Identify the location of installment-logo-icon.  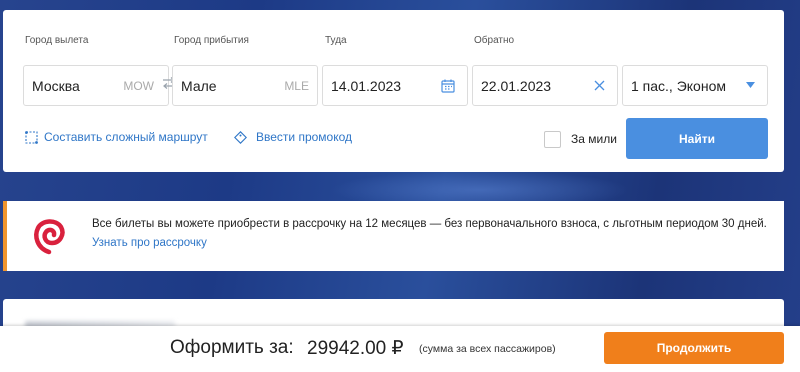
(49, 237).